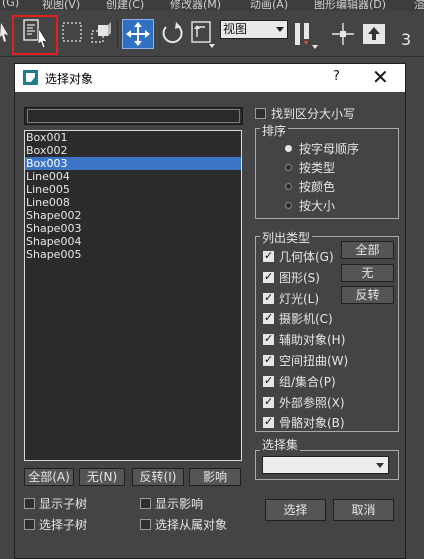 Image resolution: width=424 pixels, height=559 pixels. I want to click on list-type-geometry-checkbox, so click(268, 255).